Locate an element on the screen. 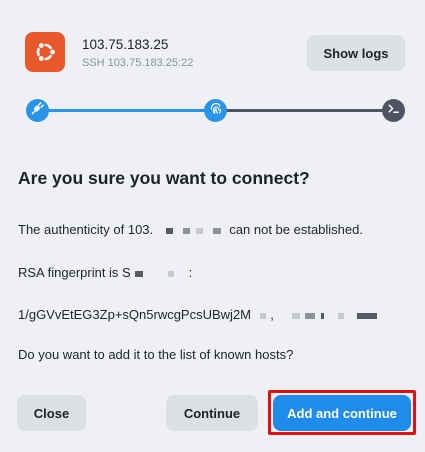 This screenshot has width=425, height=452. authenticity-prefix: The authenticity of 103. is located at coordinates (86, 229).